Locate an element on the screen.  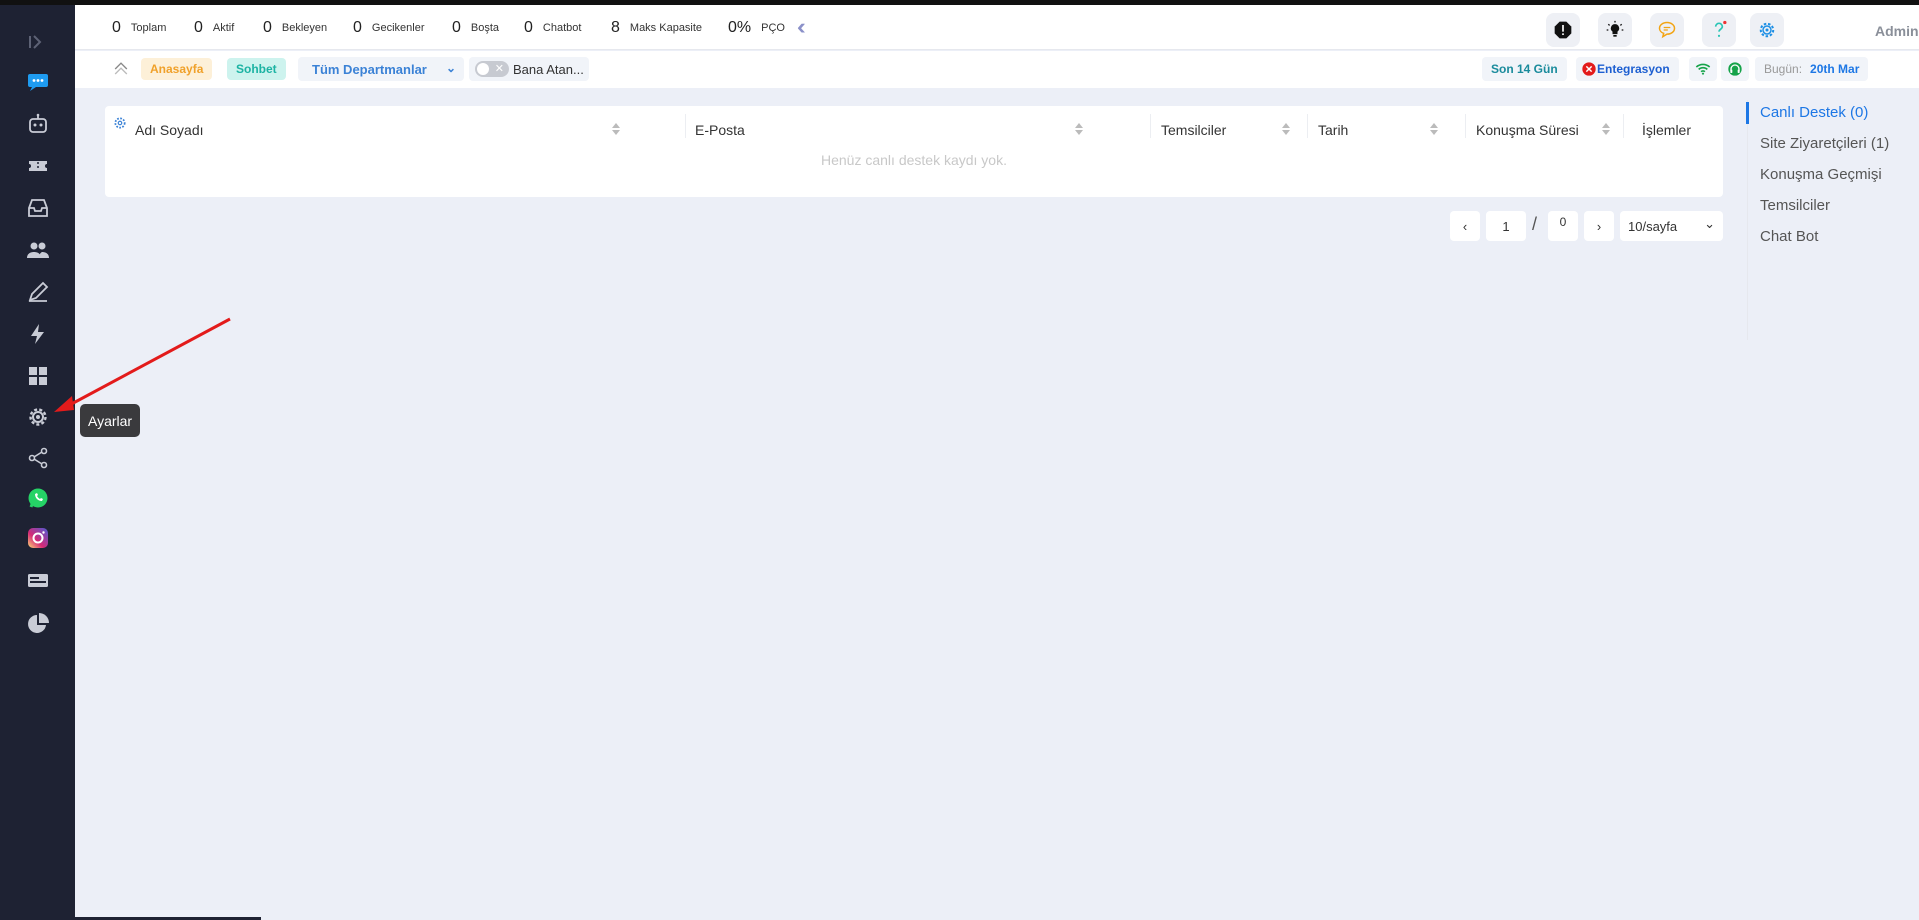
column-label: Konuşma Süresi is located at coordinates (1527, 130).